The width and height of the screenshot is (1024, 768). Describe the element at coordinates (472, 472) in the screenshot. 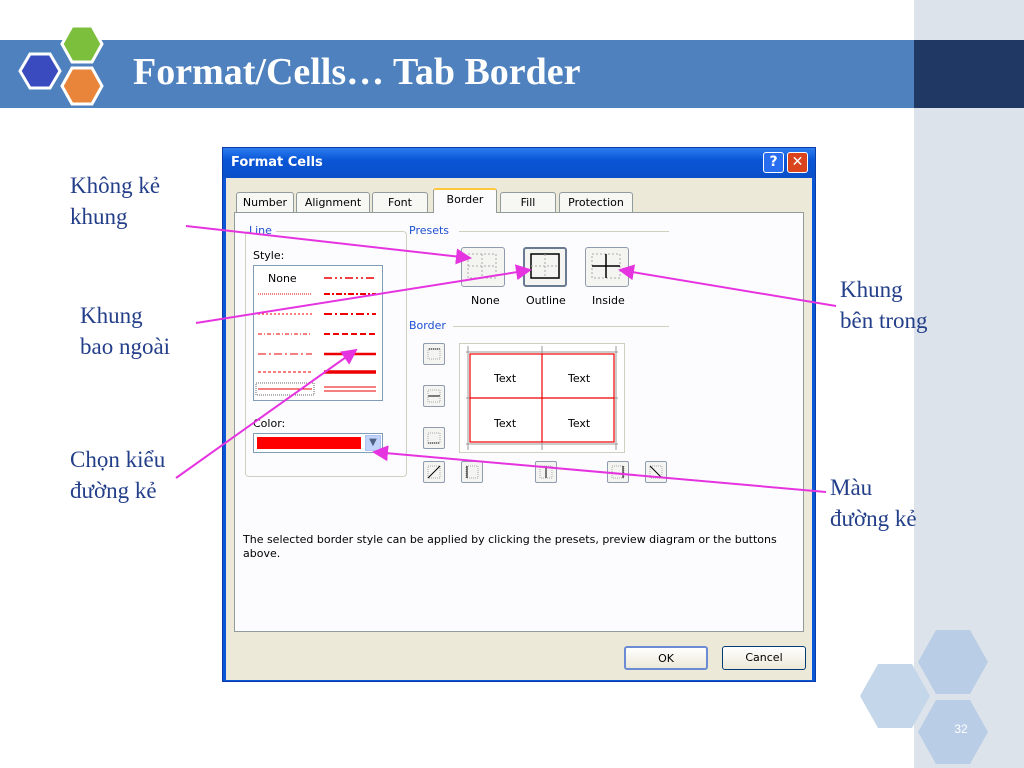

I see `border-left-button` at that location.